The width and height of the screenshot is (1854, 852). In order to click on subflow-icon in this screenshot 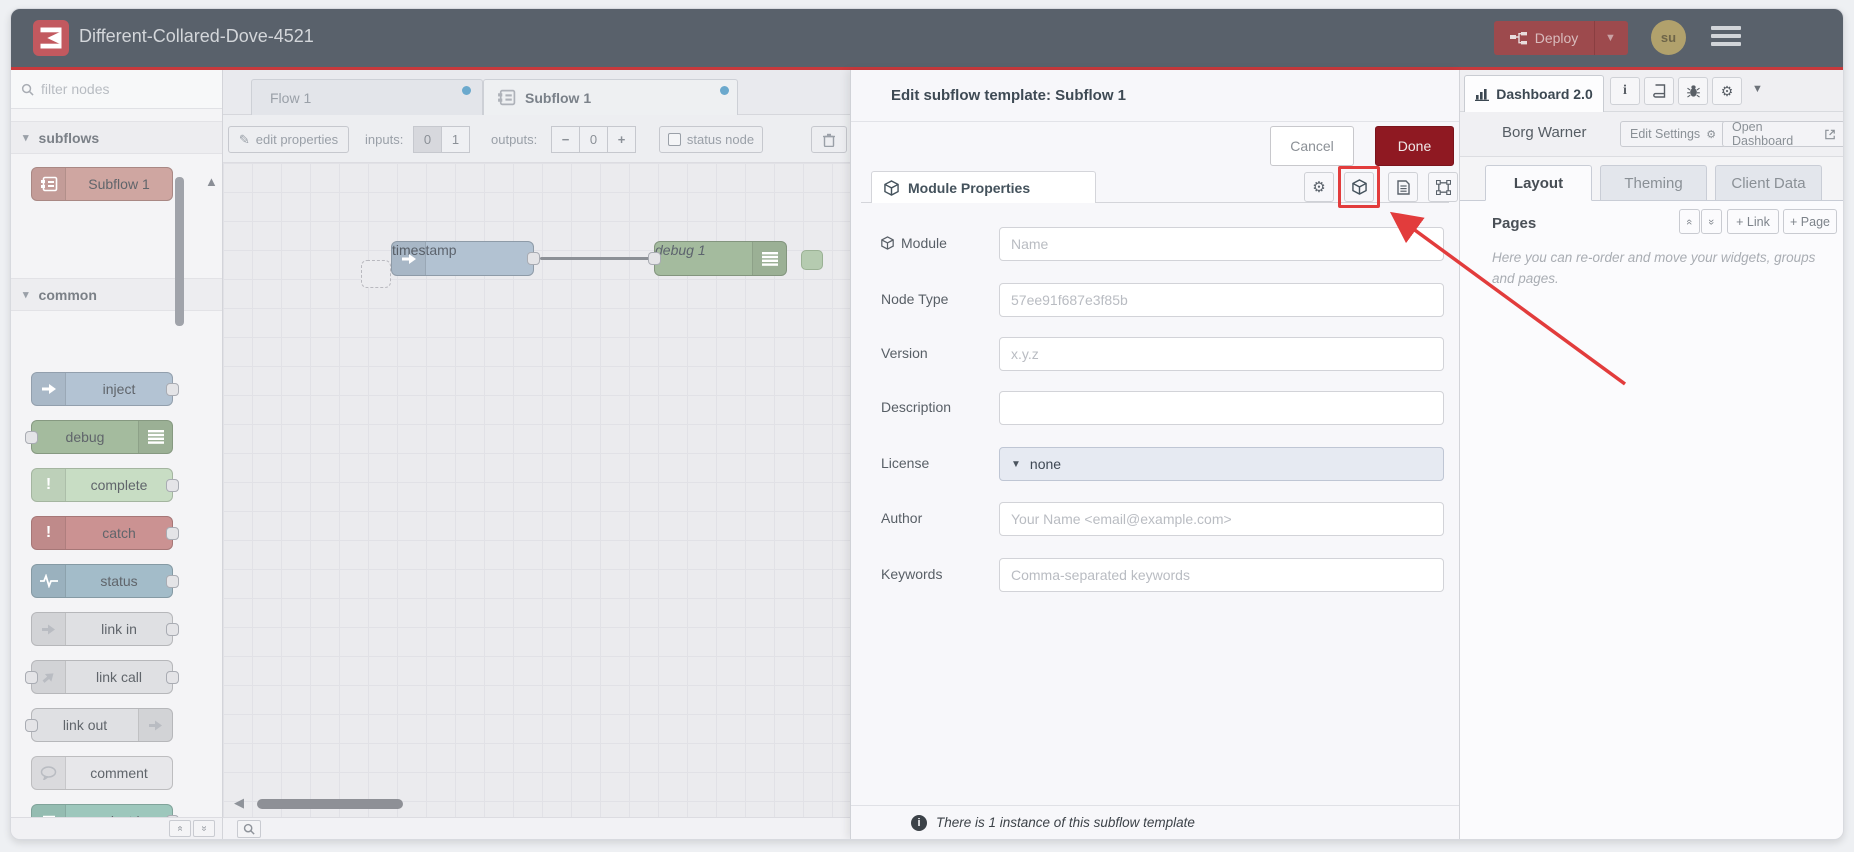, I will do `click(49, 184)`.